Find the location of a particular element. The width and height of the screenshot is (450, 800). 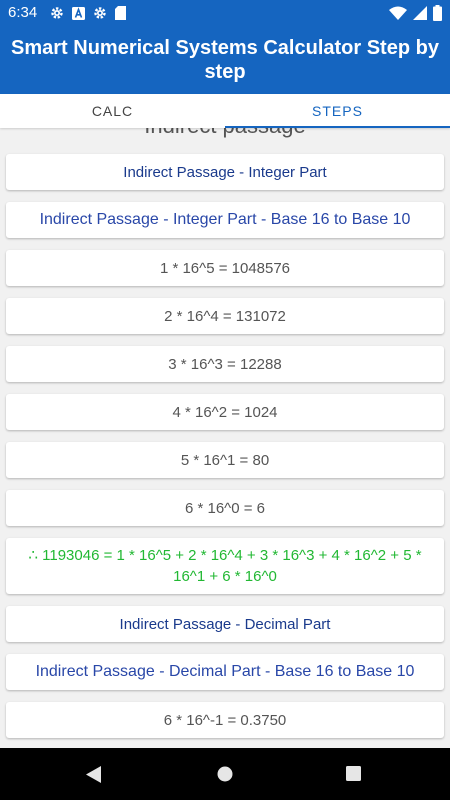

list-item-step: 1 * 16^5 = 1048576 is located at coordinates (225, 268).